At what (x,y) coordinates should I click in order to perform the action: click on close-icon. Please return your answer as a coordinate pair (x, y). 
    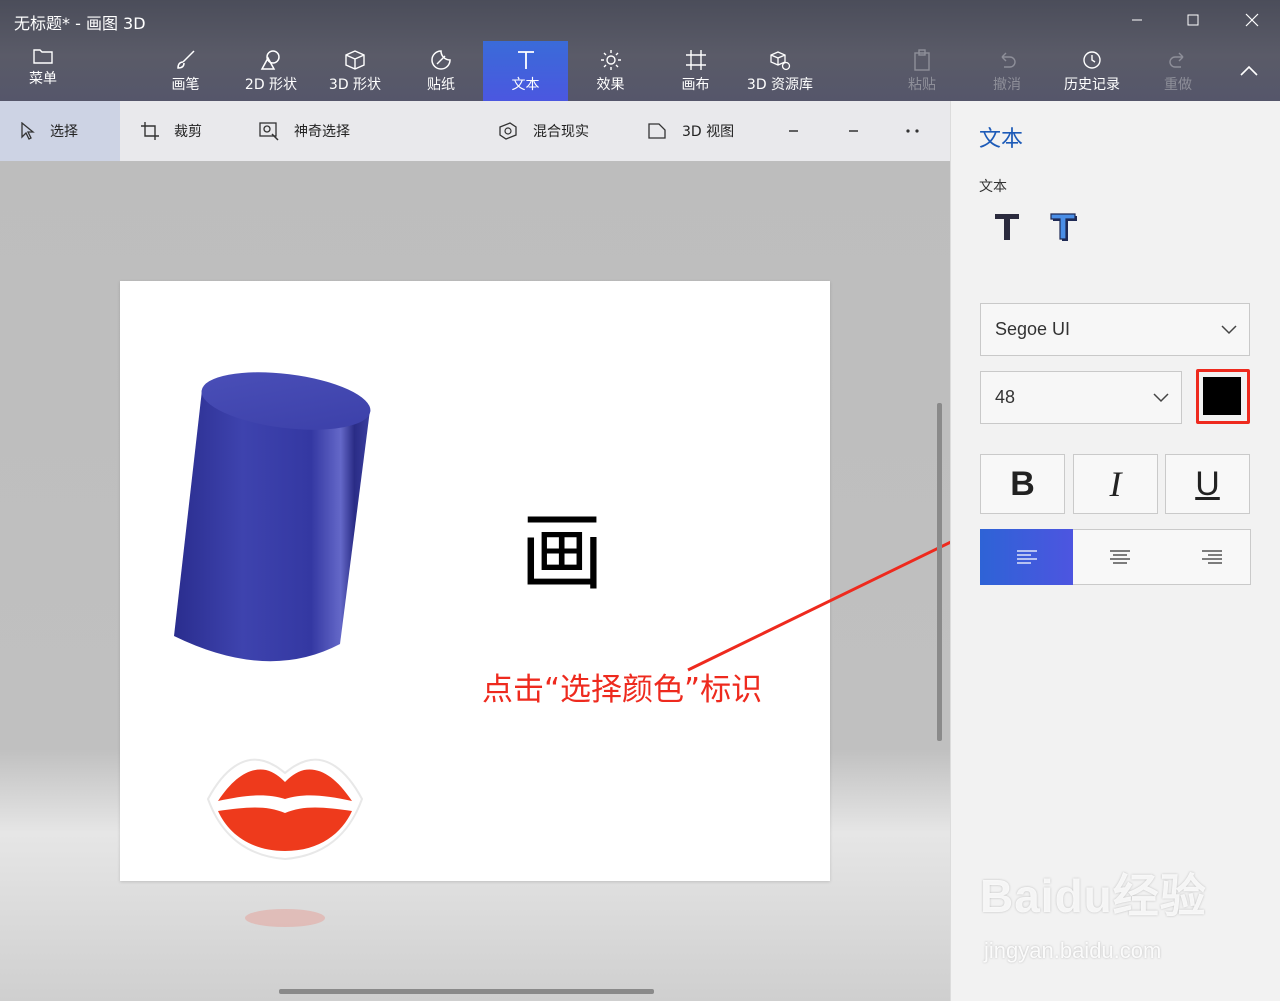
    Looking at the image, I should click on (1252, 20).